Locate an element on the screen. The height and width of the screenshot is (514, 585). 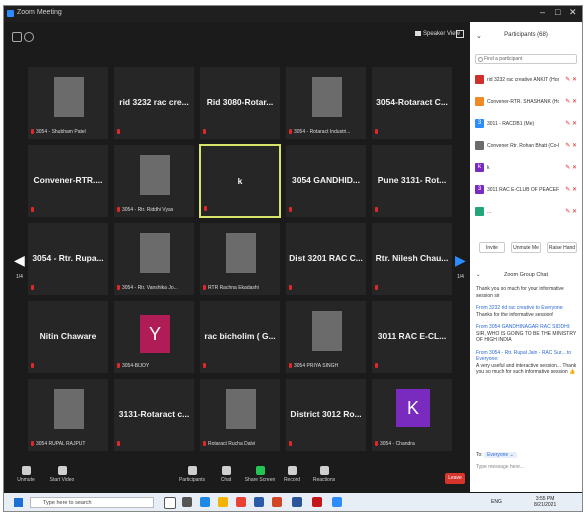
participant-avatar: k is located at coordinates (479, 167).